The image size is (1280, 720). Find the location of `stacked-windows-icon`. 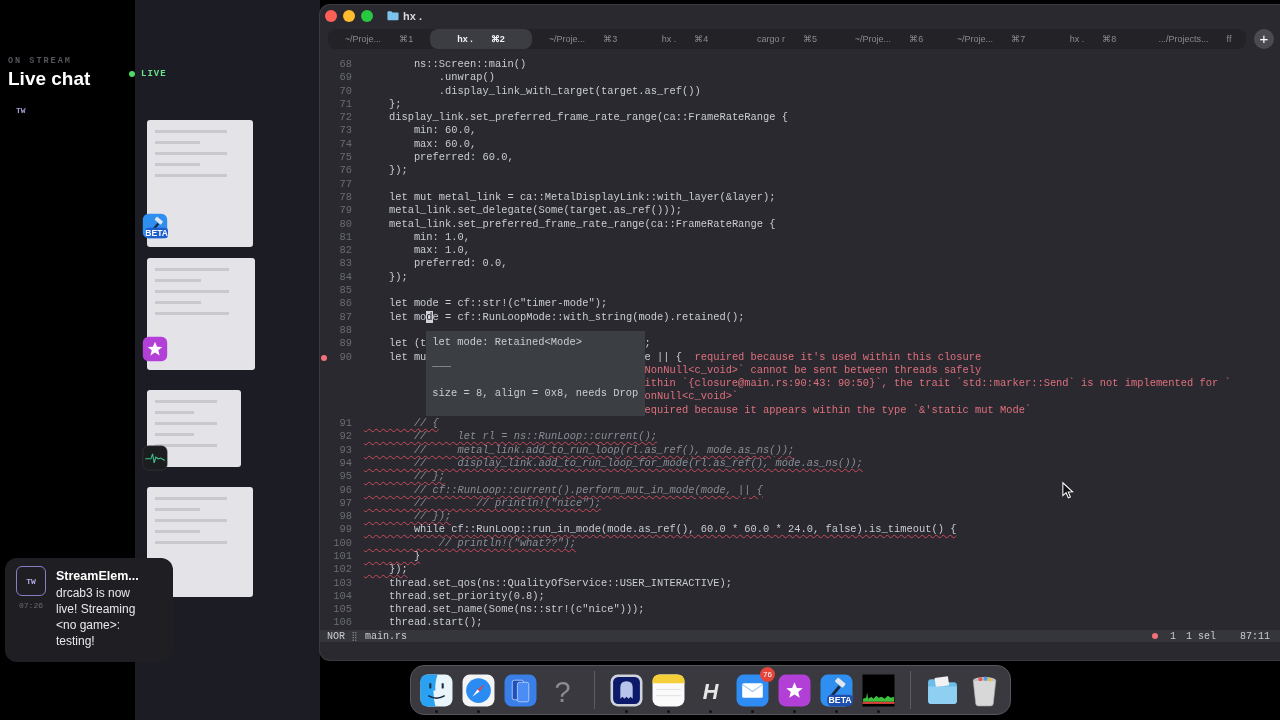

stacked-windows-icon is located at coordinates (520, 690).